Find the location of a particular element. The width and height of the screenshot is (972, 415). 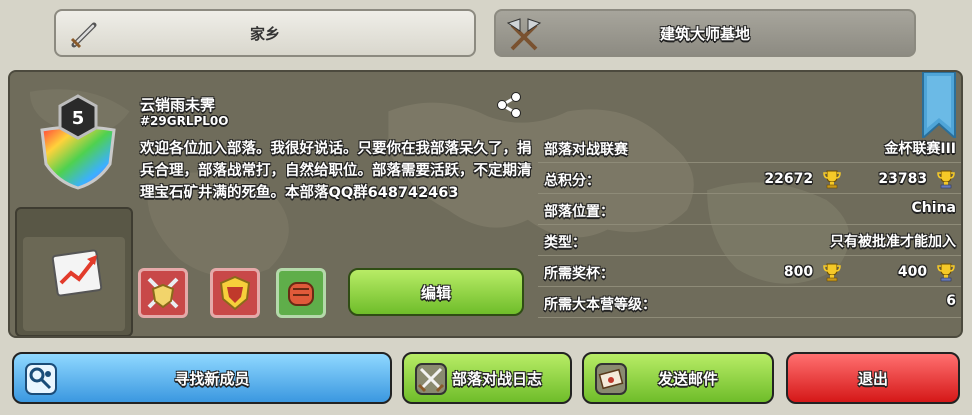

required-trophies-home: 800 is located at coordinates (813, 272).